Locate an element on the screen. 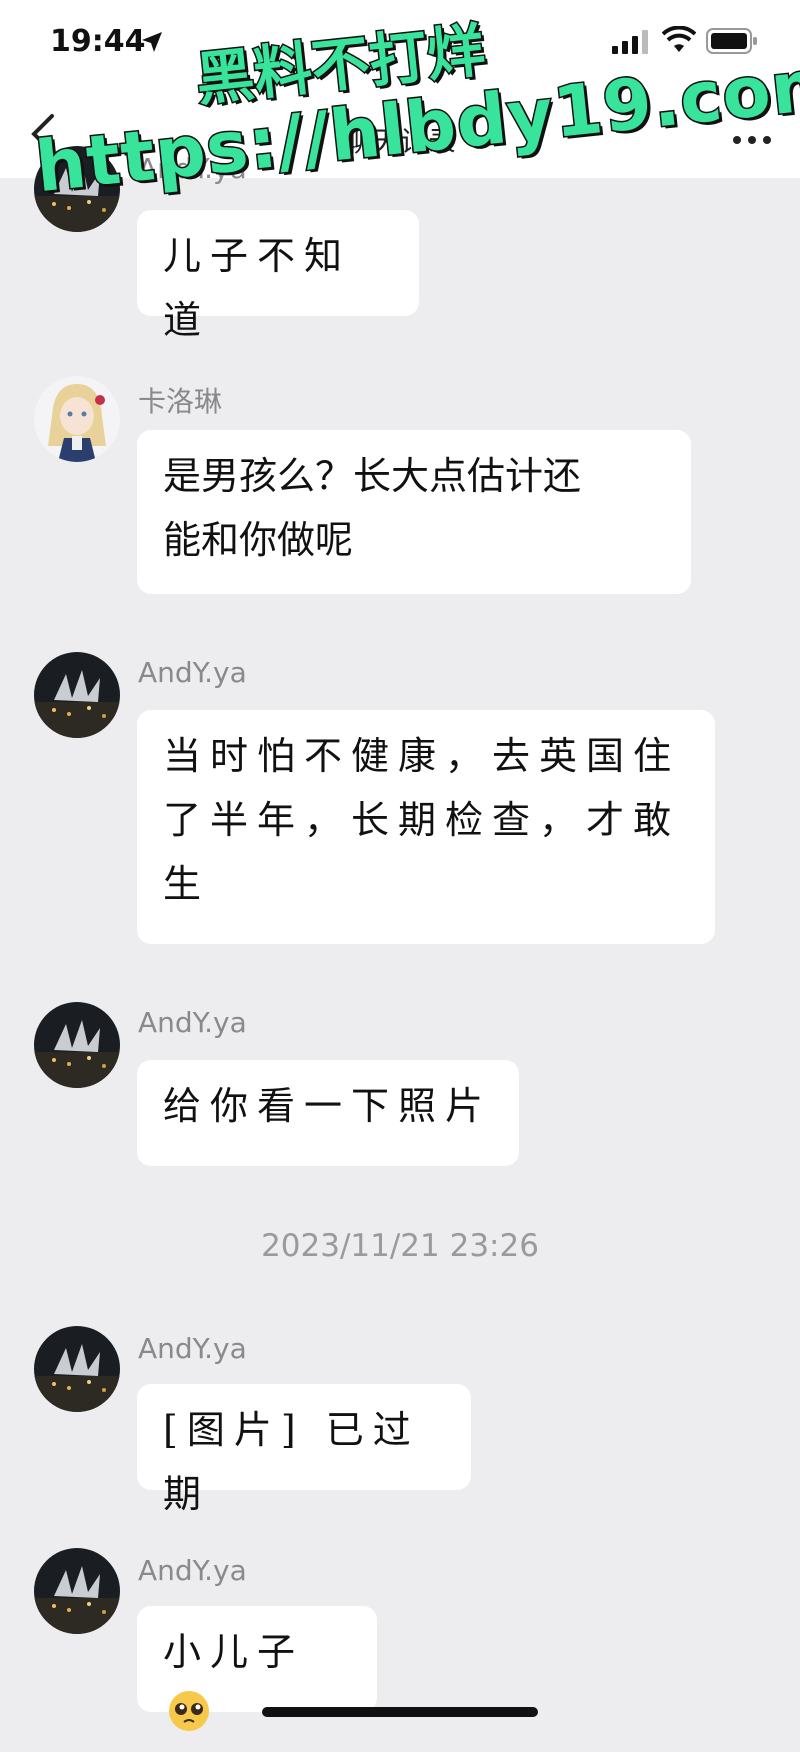 This screenshot has height=1752, width=800. message-text-line: 了半年，长期检查，才敢 is located at coordinates (422, 820).